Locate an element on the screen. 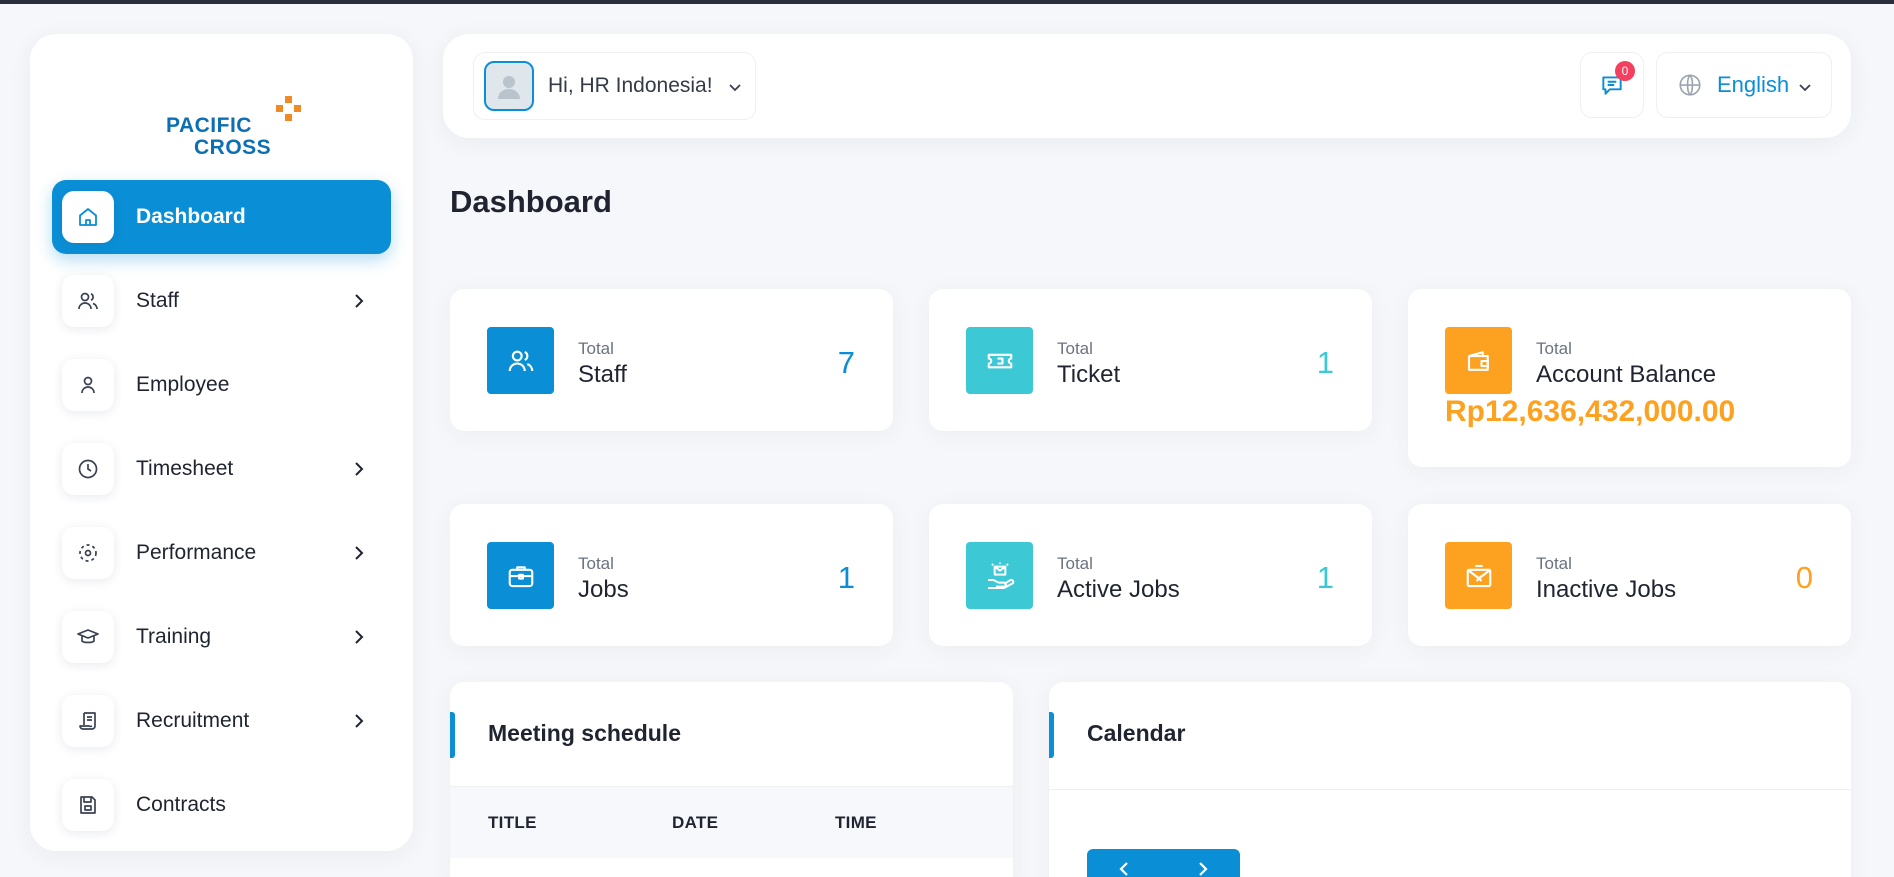 The image size is (1894, 877). sidebar-item-contracts: Contracts is located at coordinates (221, 805).